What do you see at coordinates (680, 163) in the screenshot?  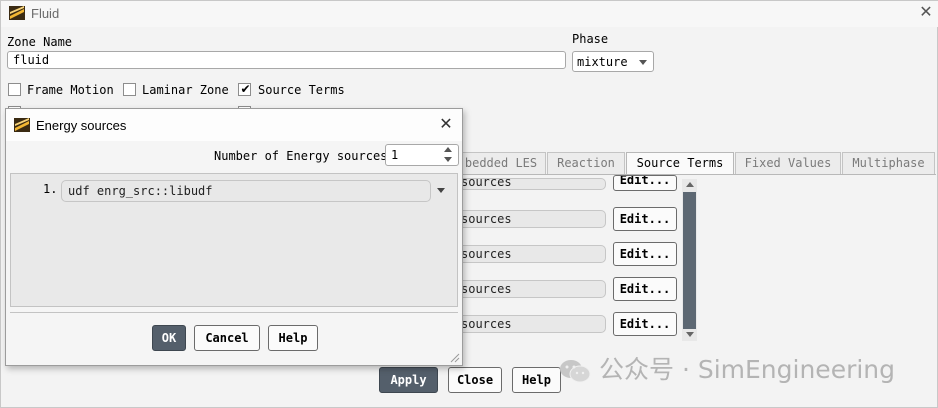 I see `tab-source-terms: Source Terms` at bounding box center [680, 163].